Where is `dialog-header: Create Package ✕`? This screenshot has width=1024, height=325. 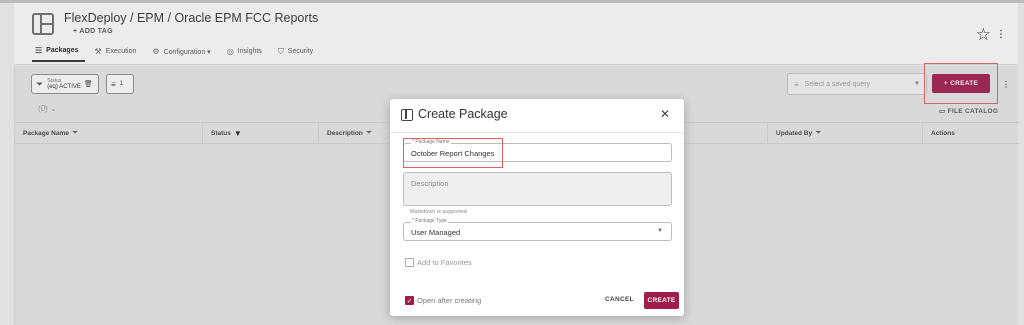 dialog-header: Create Package ✕ is located at coordinates (537, 116).